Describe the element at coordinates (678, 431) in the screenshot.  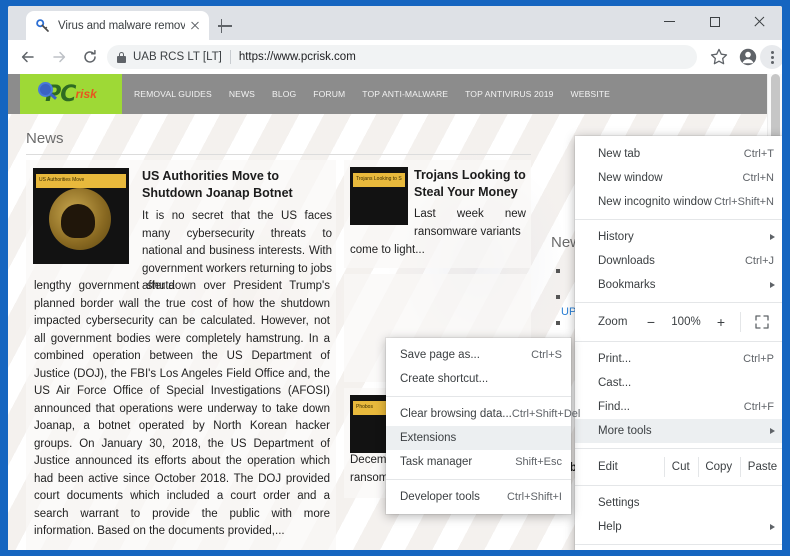
I see `menu-item-more-tools: More tools` at that location.